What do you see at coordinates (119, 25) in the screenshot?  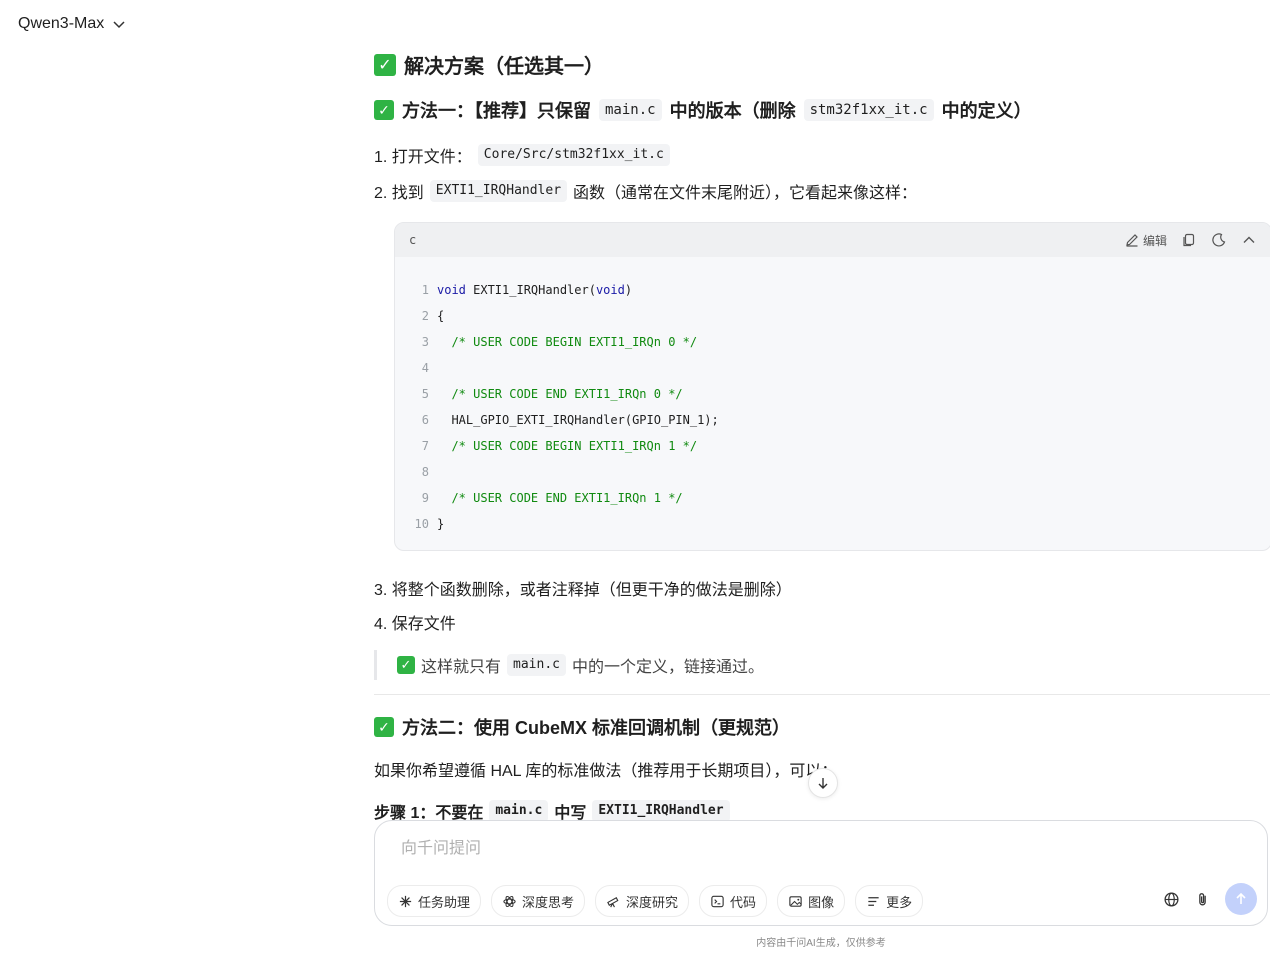 I see `chevron-down-icon` at bounding box center [119, 25].